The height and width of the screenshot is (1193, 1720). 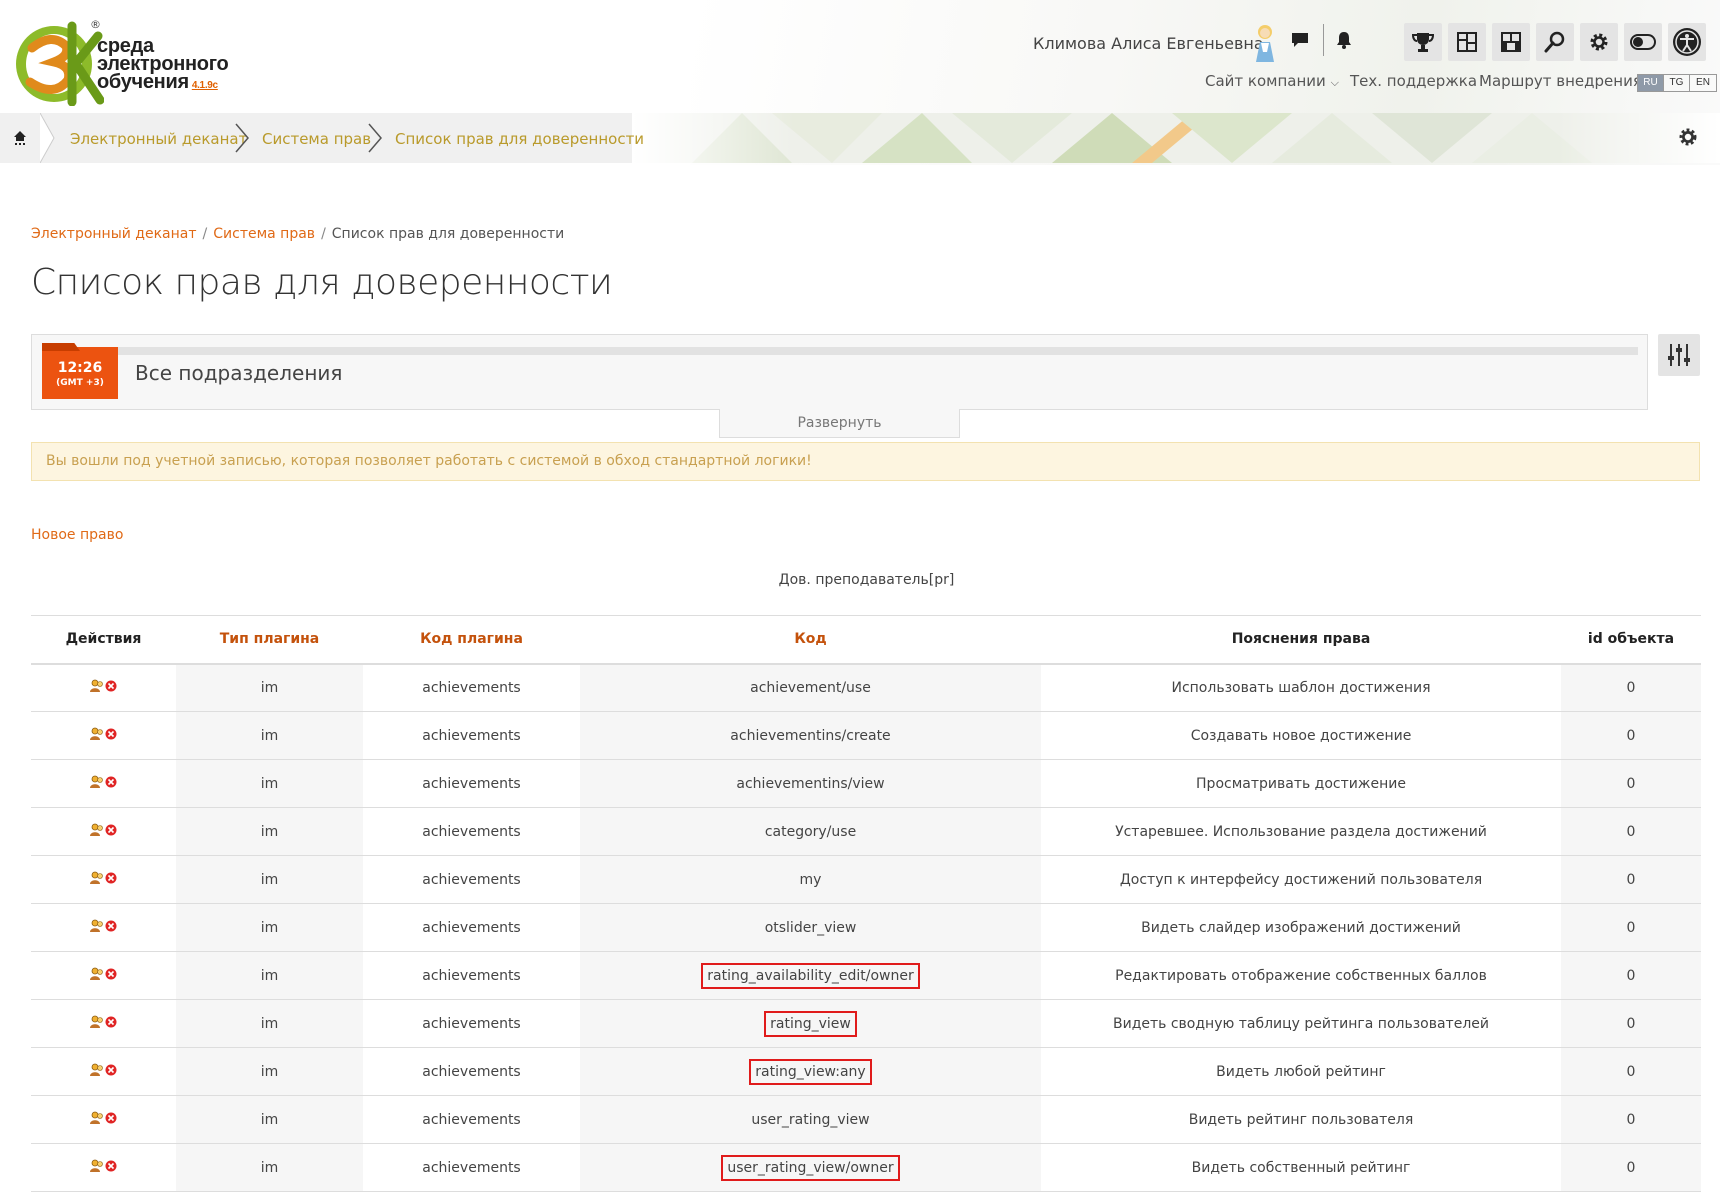 I want to click on toggle-icon, so click(x=1643, y=42).